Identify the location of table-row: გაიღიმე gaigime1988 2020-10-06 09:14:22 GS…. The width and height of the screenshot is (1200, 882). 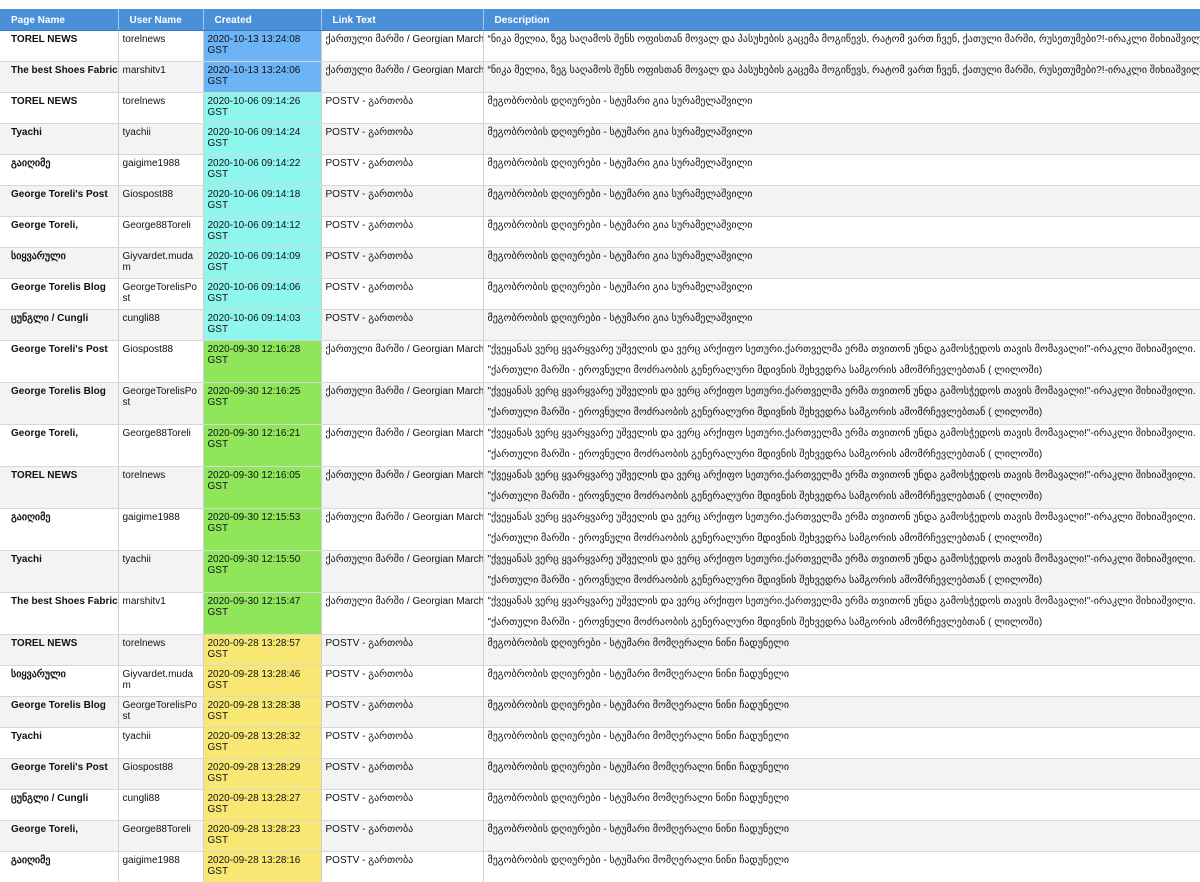
(600, 170).